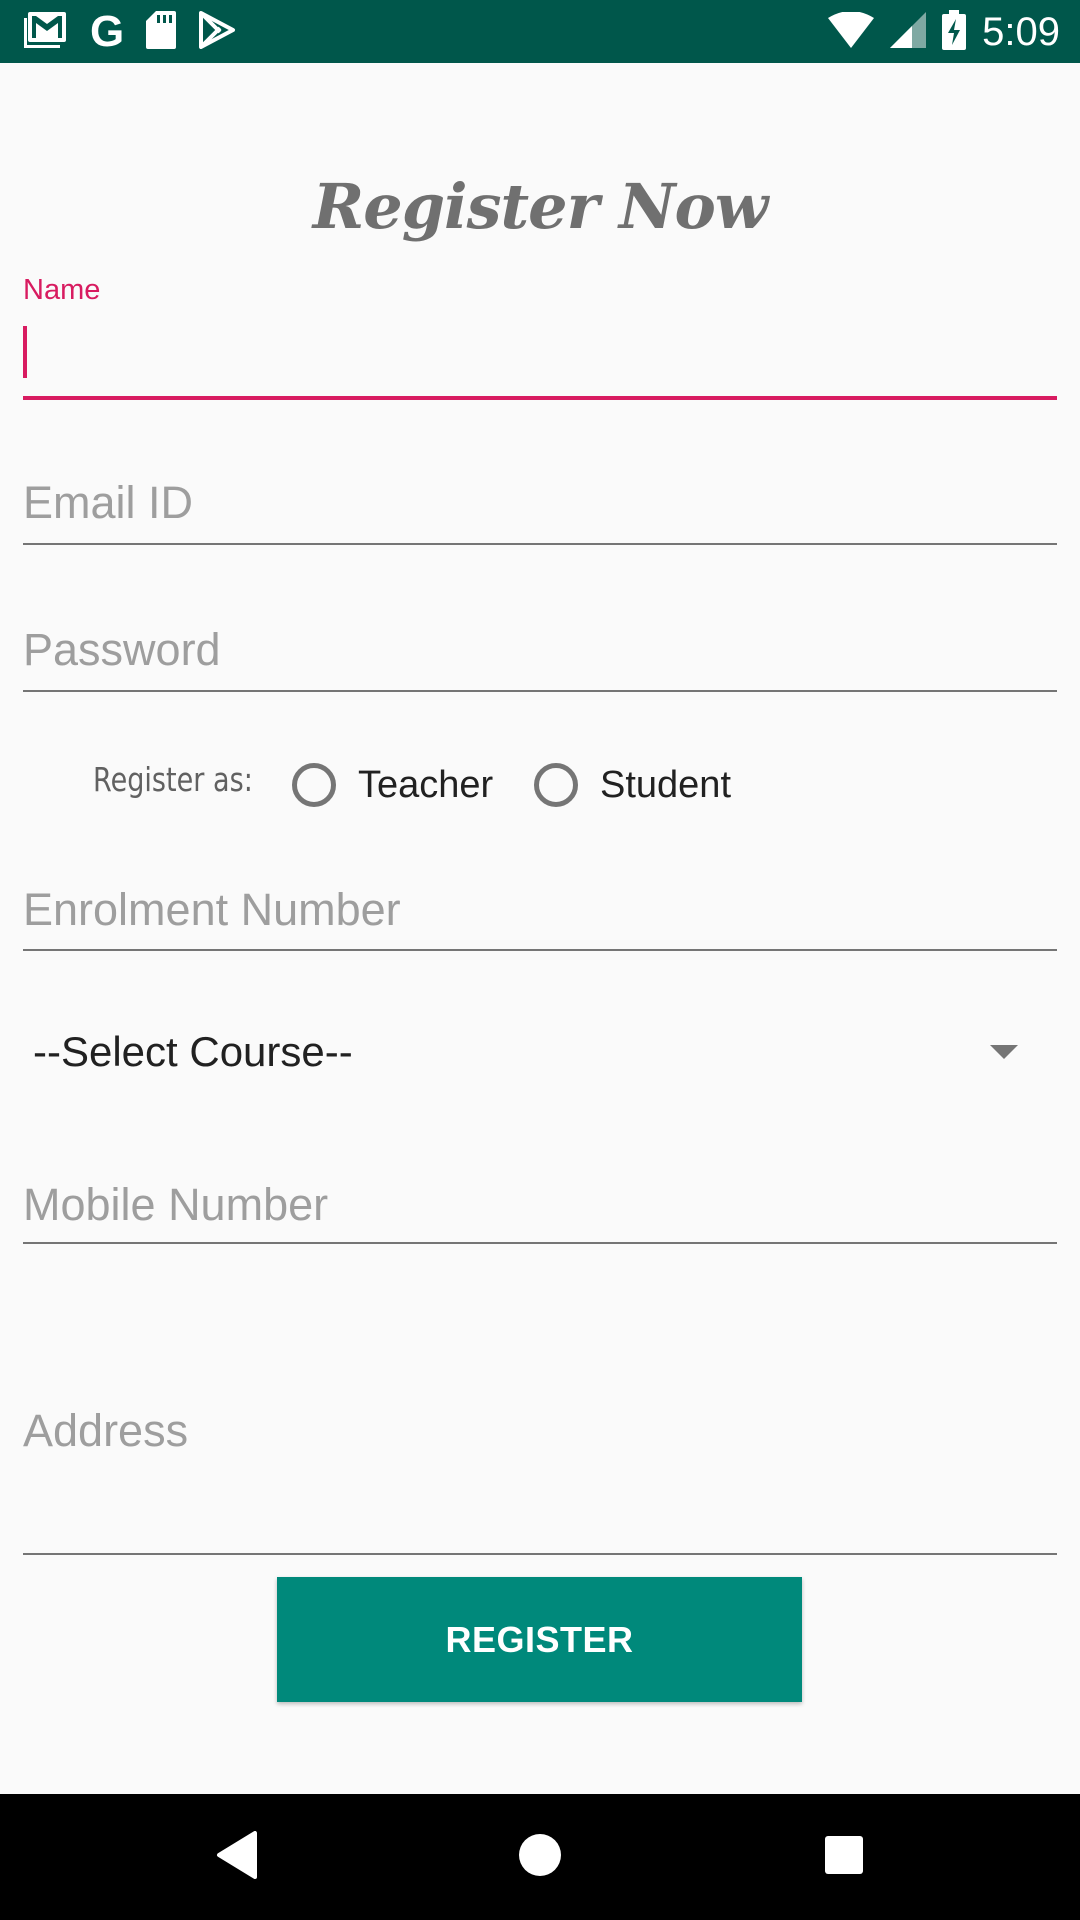 The image size is (1080, 1920). What do you see at coordinates (62, 290) in the screenshot?
I see `name-label: Name` at bounding box center [62, 290].